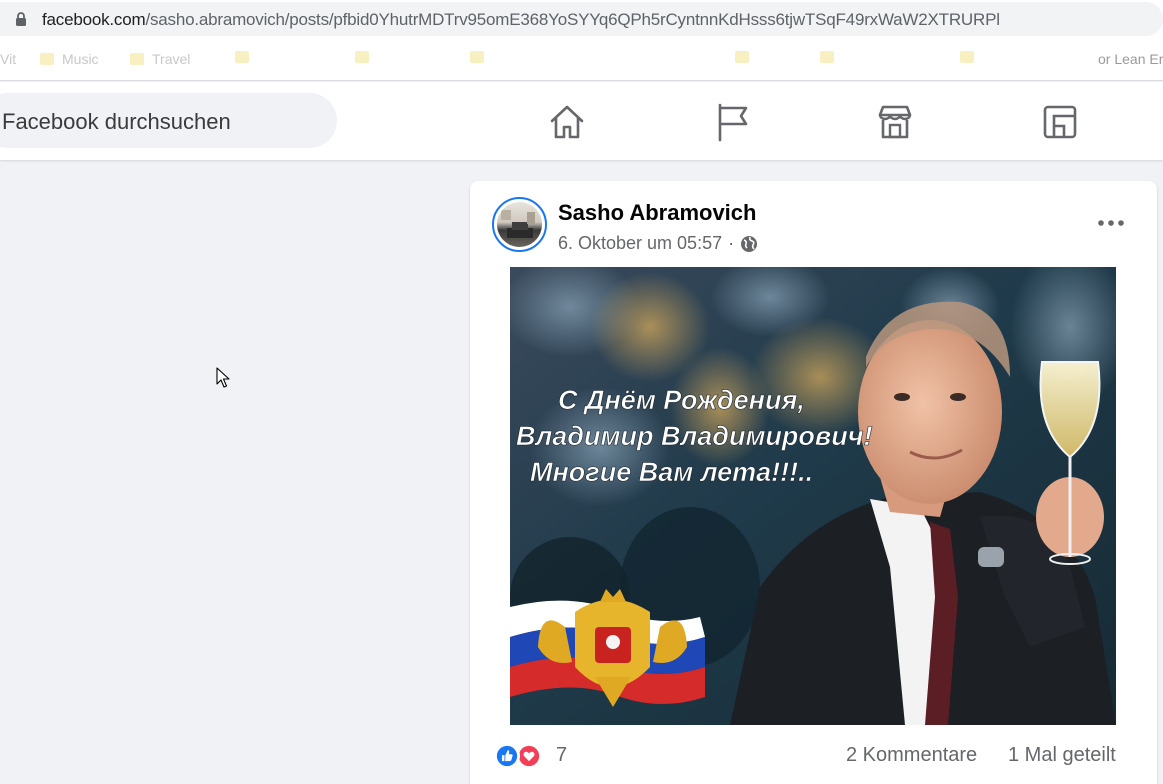 The width and height of the screenshot is (1163, 784). Describe the element at coordinates (694, 436) in the screenshot. I see `greeting-line-2: Владимир Владимирович!` at that location.